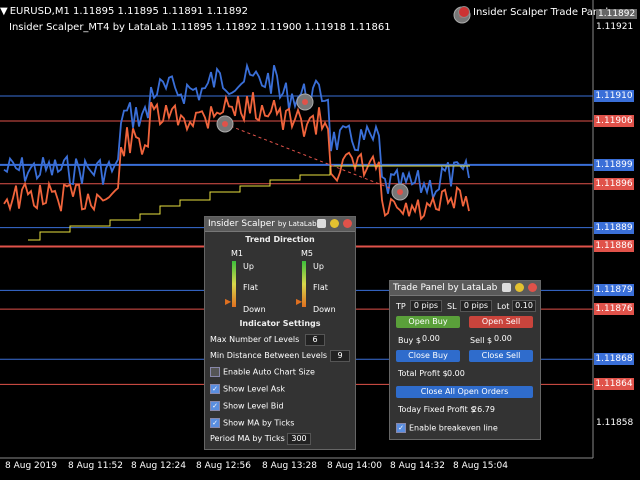 The width and height of the screenshot is (640, 480). Describe the element at coordinates (223, 466) in the screenshot. I see `time-tick-label: 8 Aug 12:56` at that location.